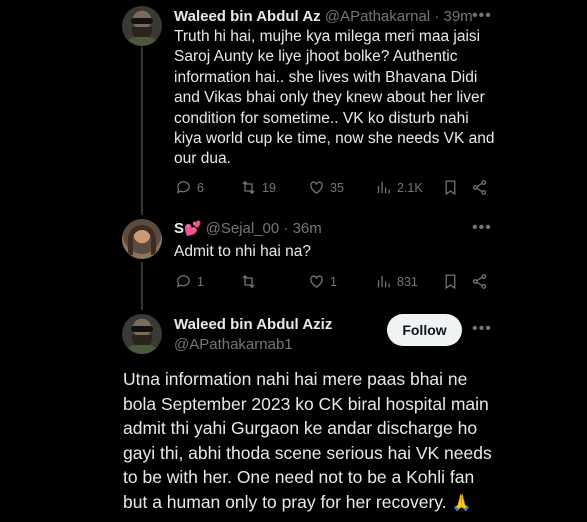 Image resolution: width=587 pixels, height=522 pixels. I want to click on reply-button: 1, so click(189, 281).